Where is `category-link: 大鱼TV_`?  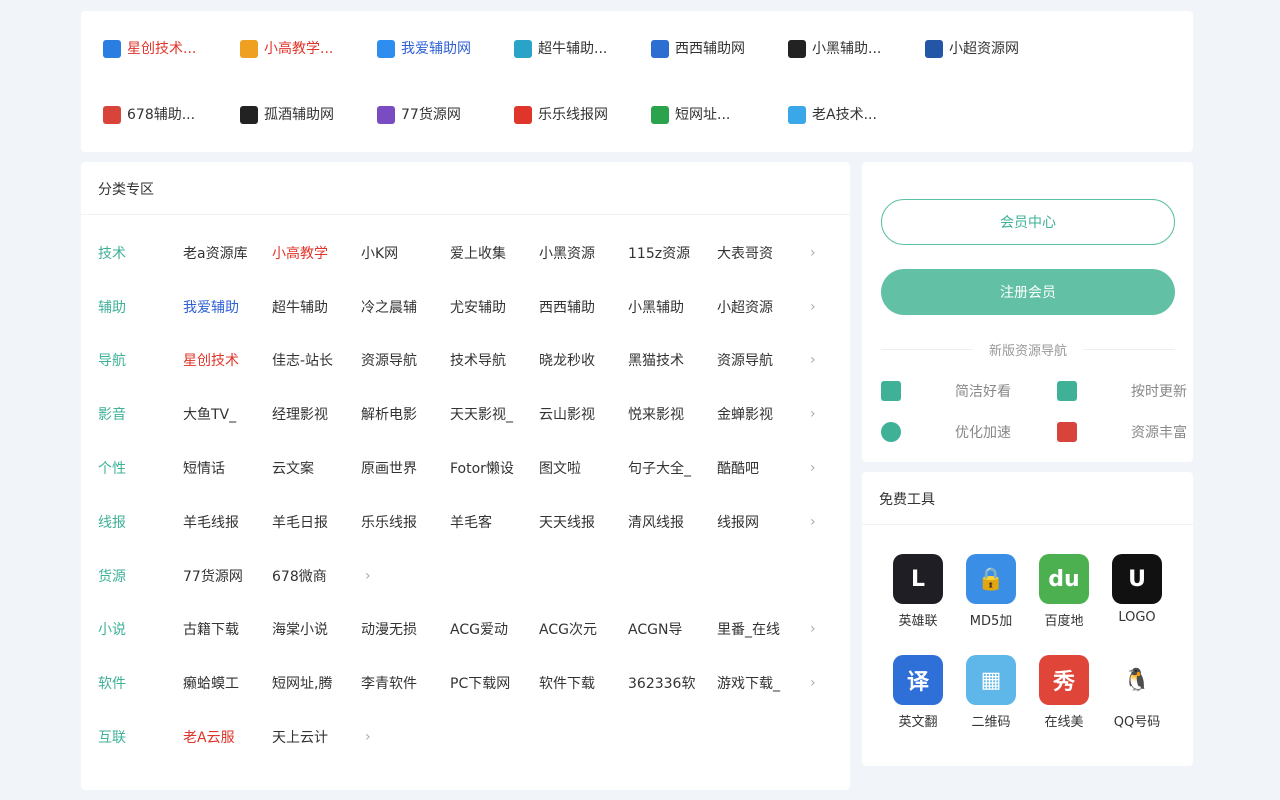
category-link: 大鱼TV_ is located at coordinates (227, 414).